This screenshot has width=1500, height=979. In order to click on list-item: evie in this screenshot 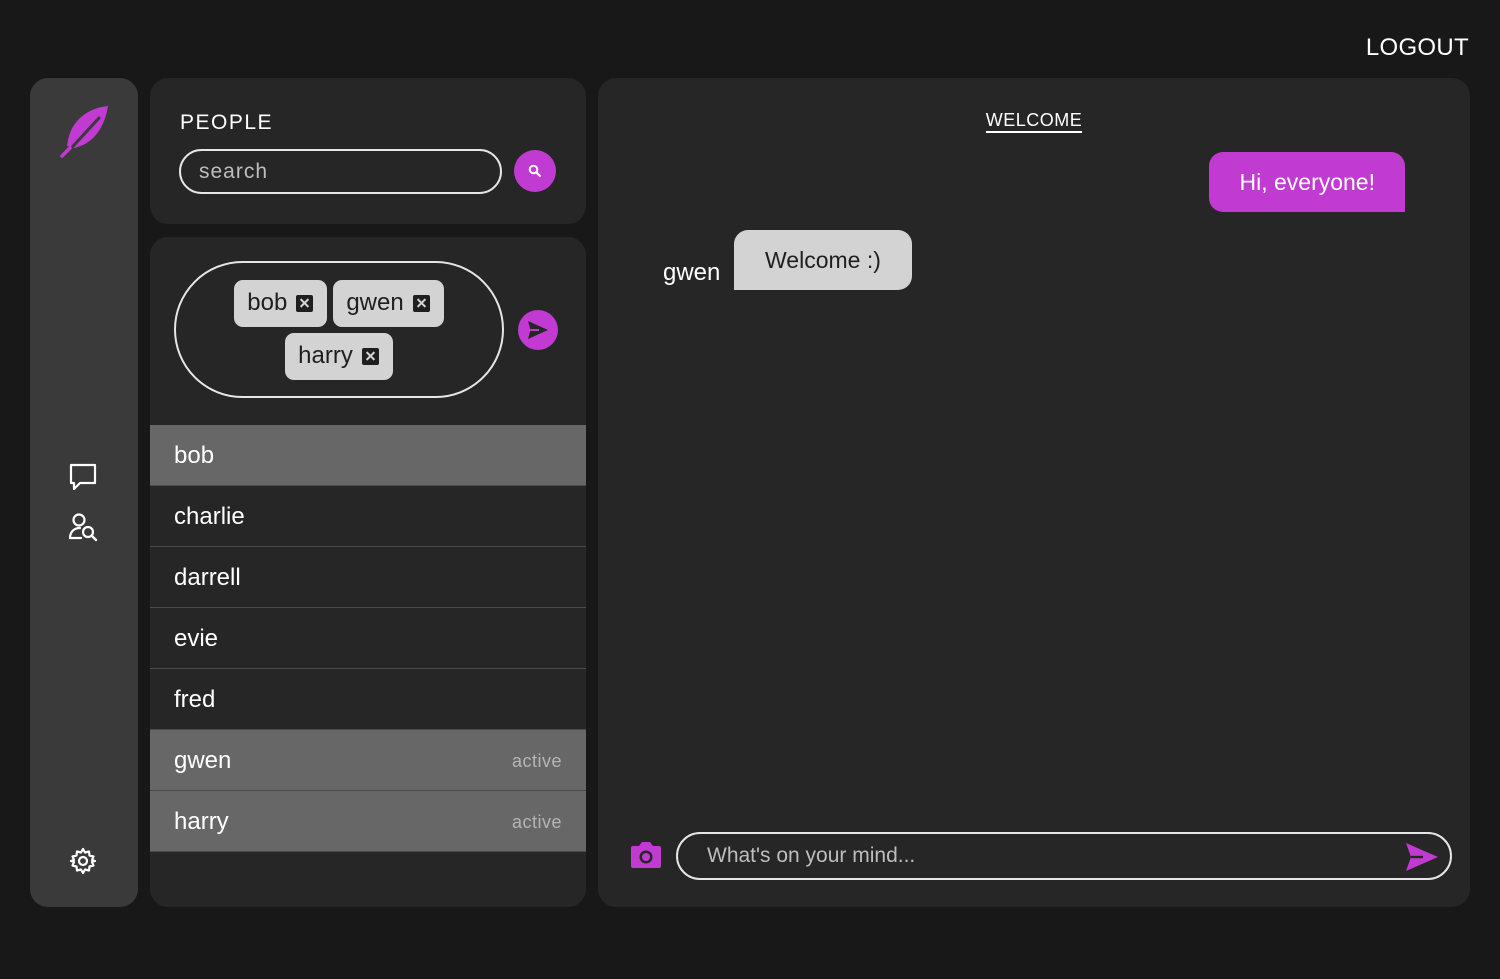, I will do `click(368, 638)`.